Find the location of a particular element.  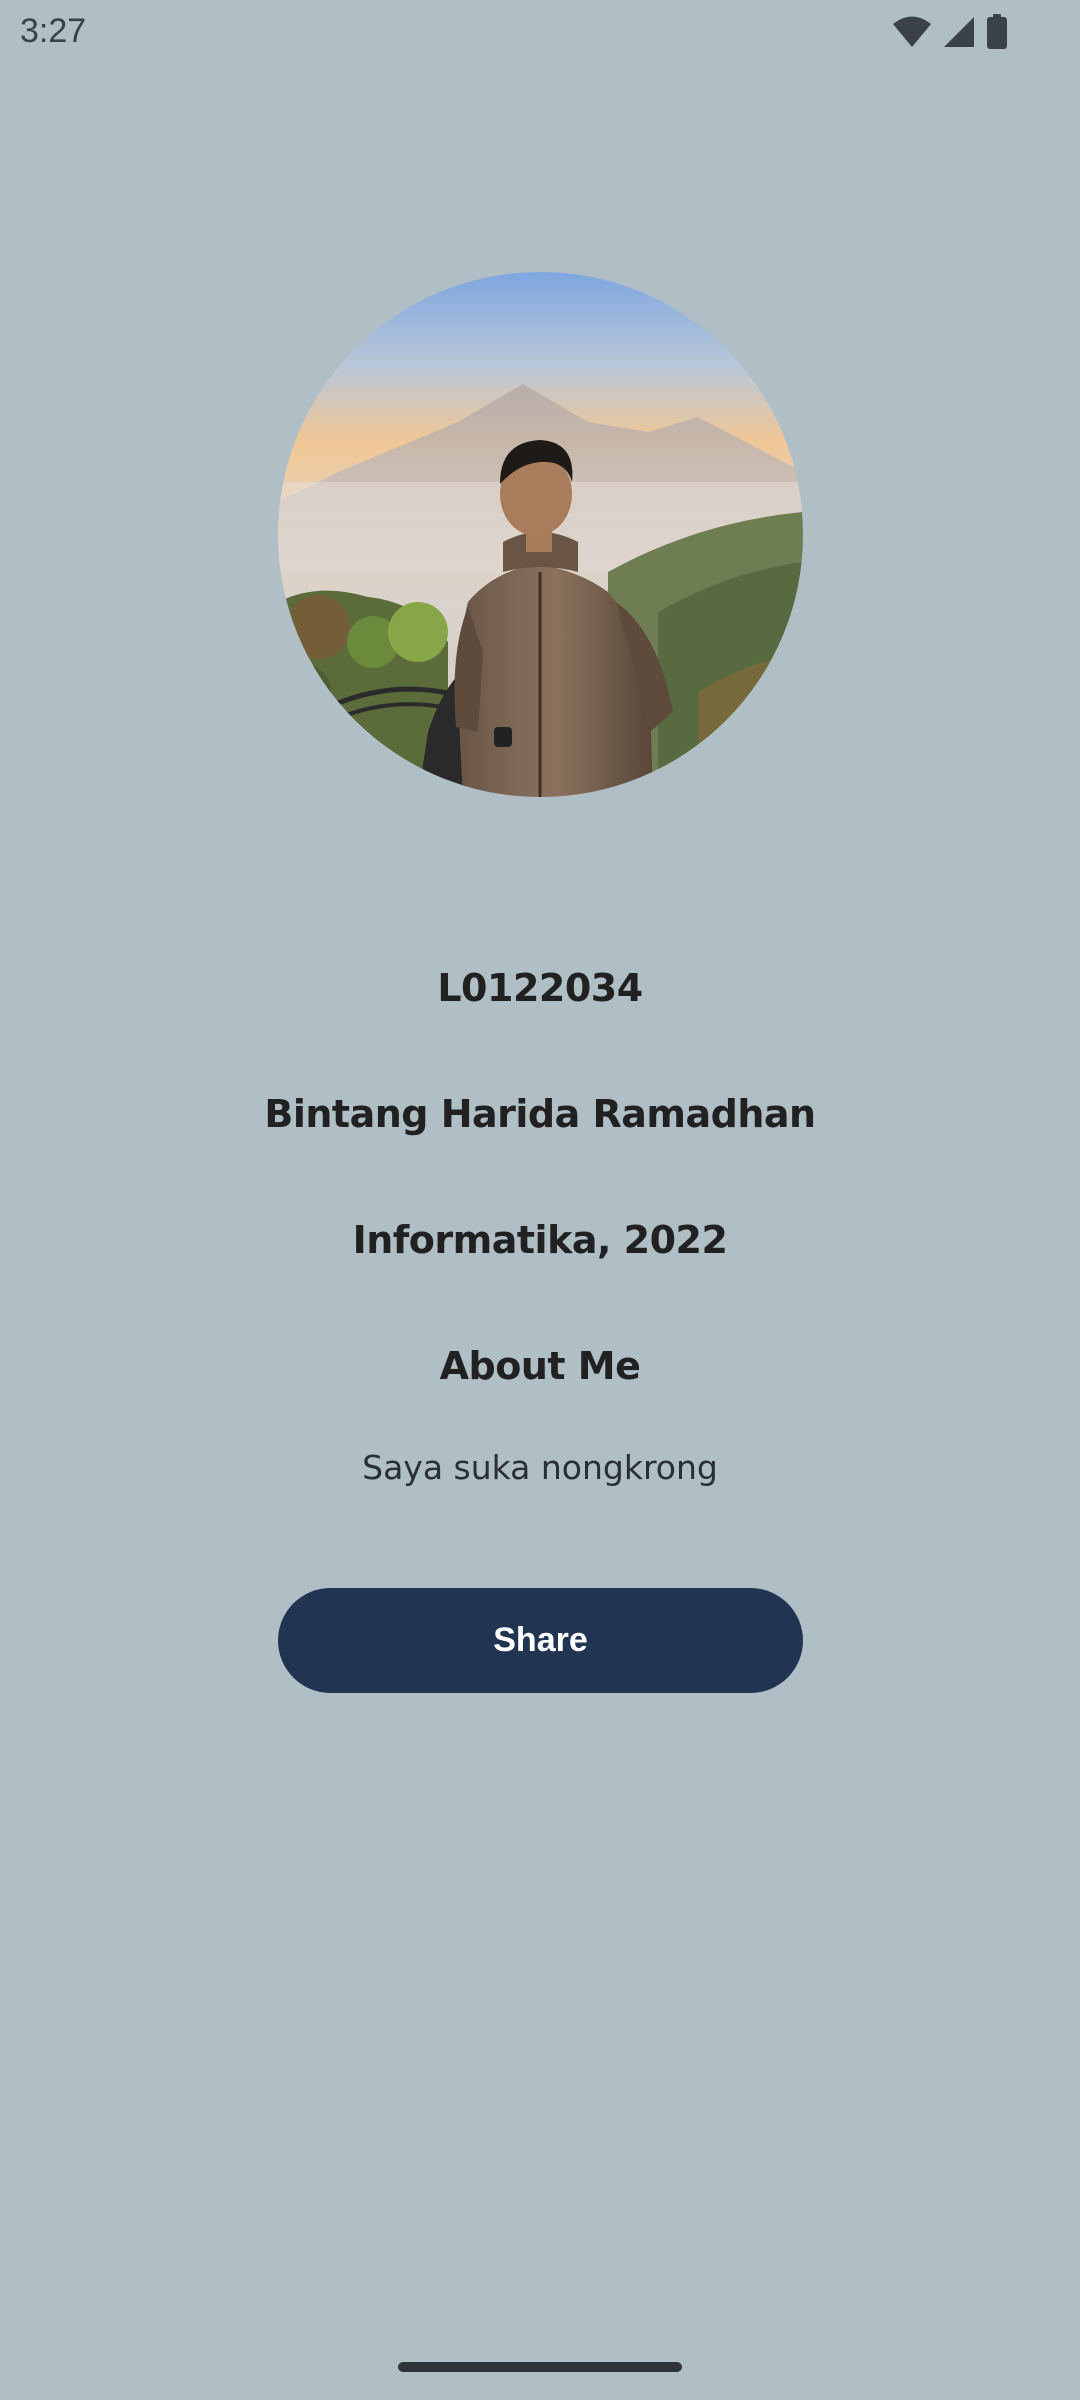

about-heading: About Me is located at coordinates (540, 1366).